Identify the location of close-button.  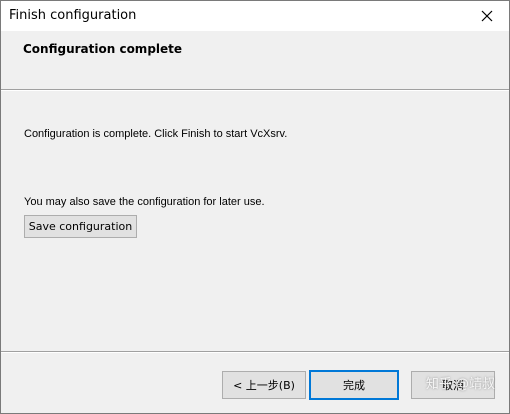
(487, 16).